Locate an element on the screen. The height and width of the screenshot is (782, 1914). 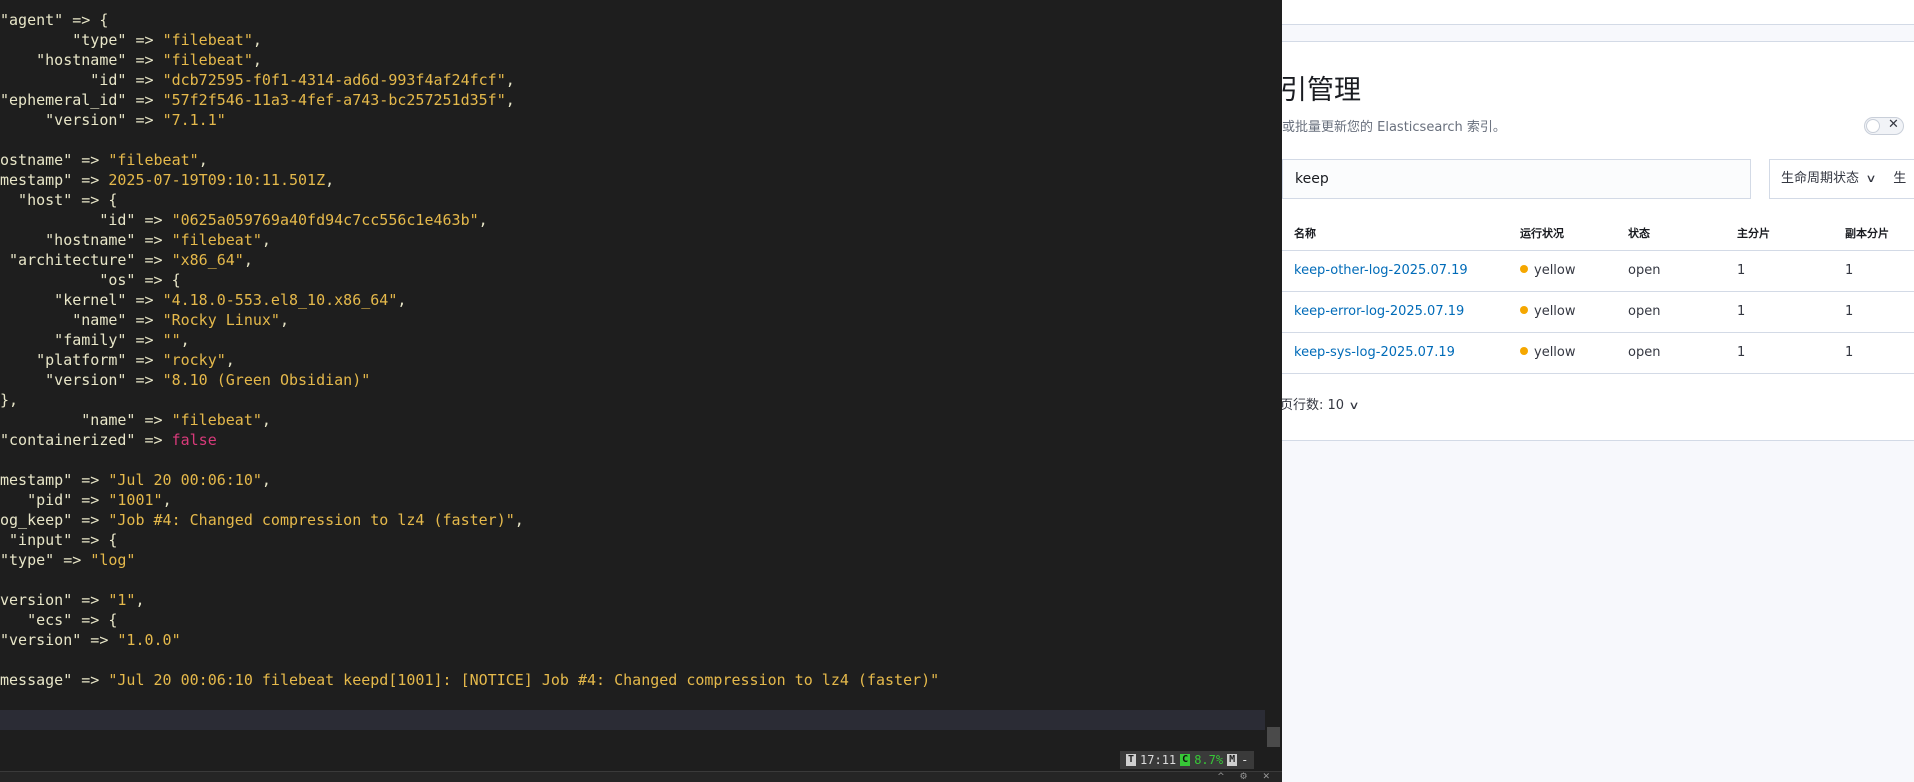
page-title: 引管理 is located at coordinates (1321, 90).